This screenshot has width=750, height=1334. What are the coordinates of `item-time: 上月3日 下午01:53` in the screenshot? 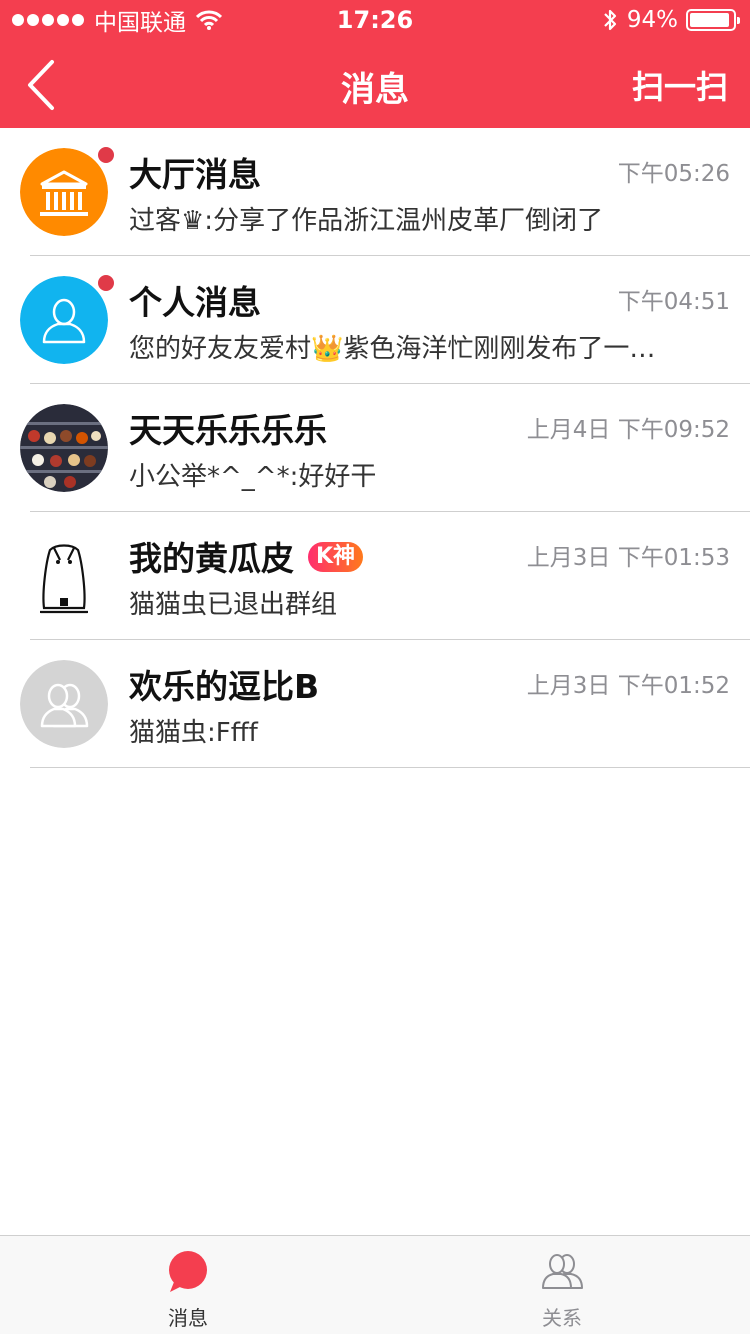 It's located at (628, 558).